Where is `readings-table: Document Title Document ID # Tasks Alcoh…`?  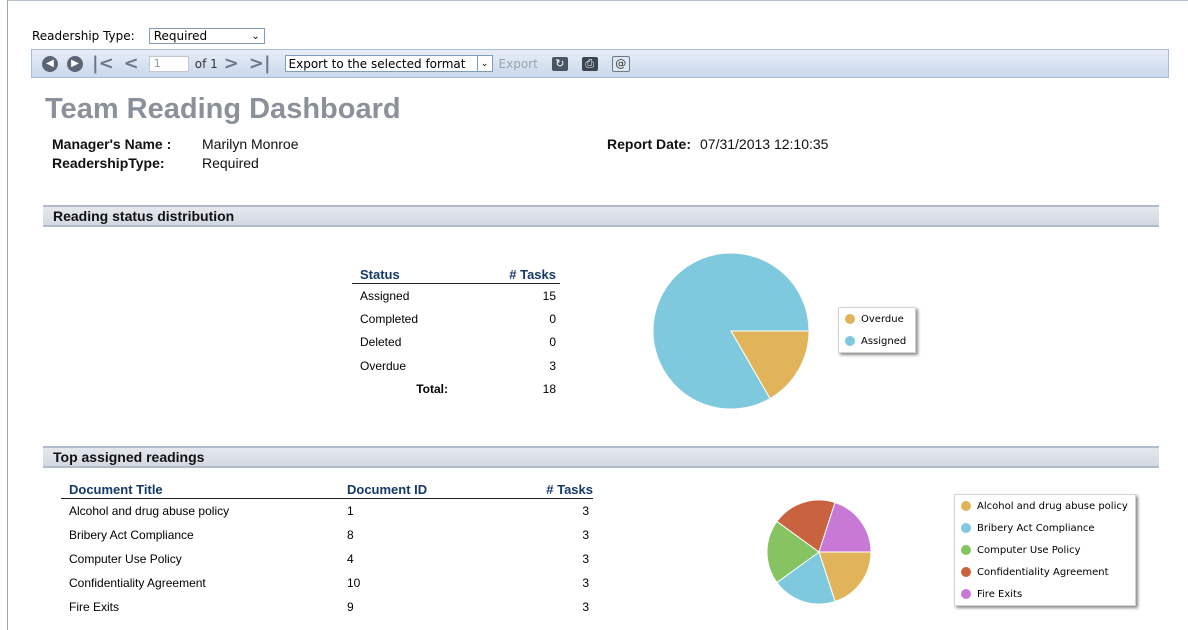
readings-table: Document Title Document ID # Tasks Alcoh… is located at coordinates (327, 550).